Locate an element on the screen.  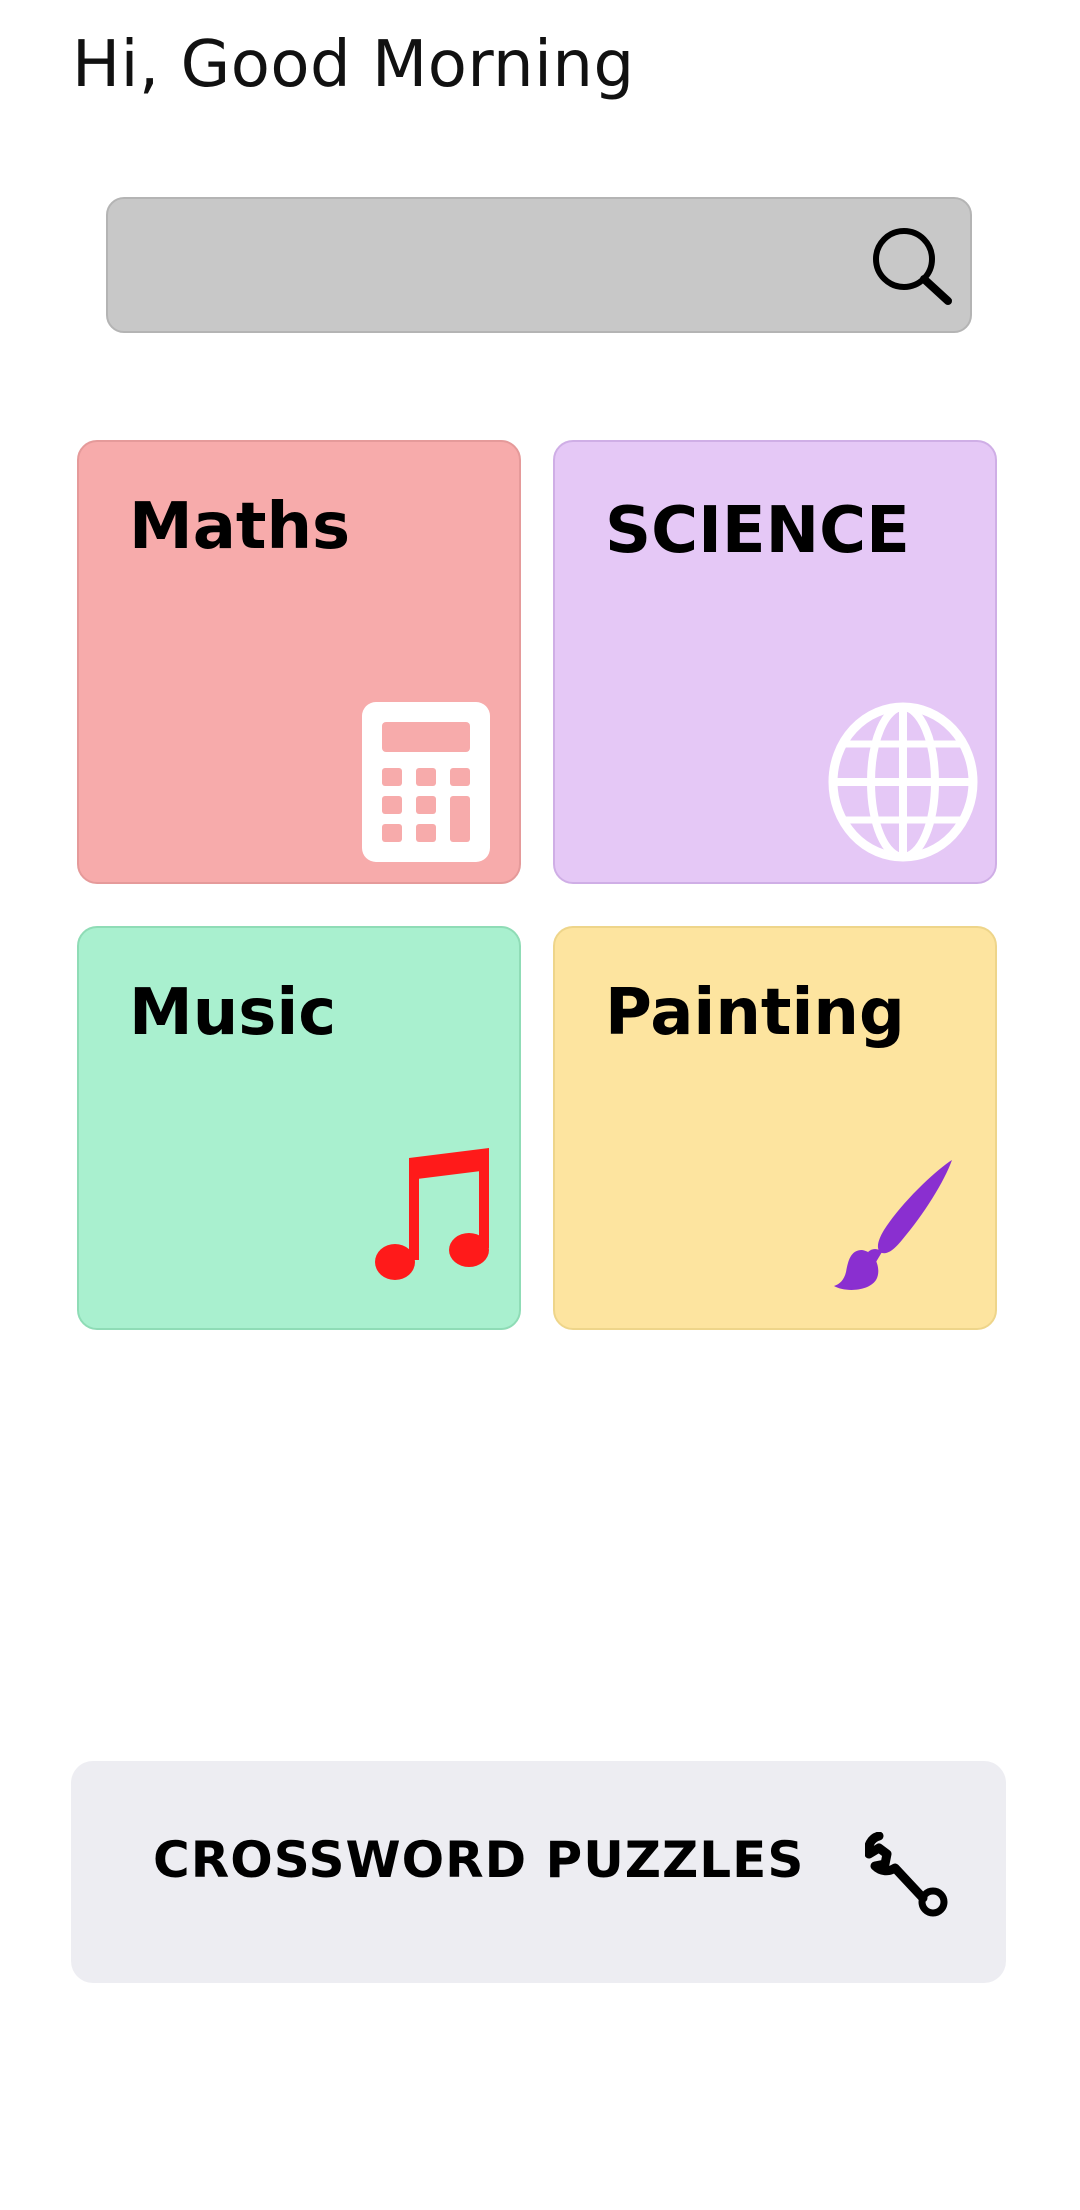
category-card-maths: Maths is located at coordinates (299, 662).